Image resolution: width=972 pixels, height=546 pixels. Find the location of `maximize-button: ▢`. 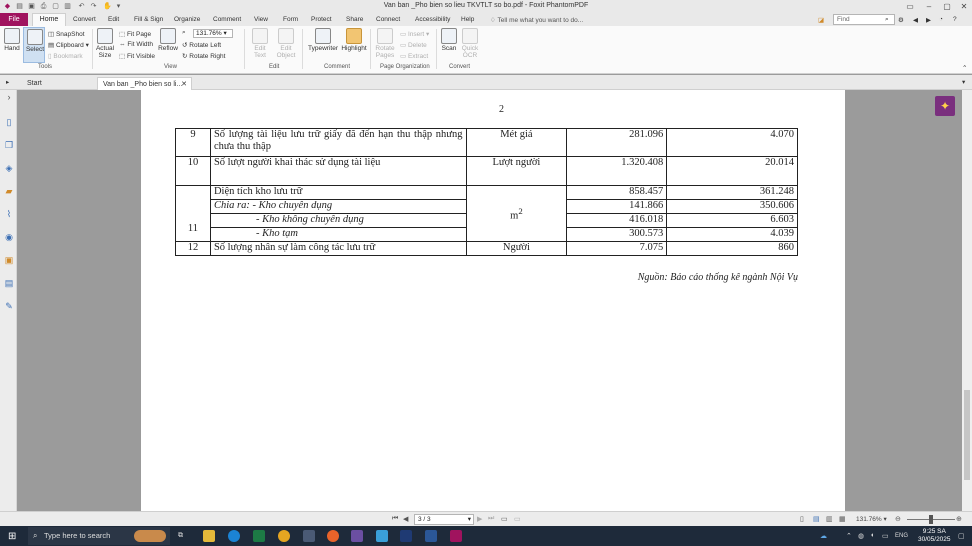

maximize-button: ▢ is located at coordinates (947, 6).